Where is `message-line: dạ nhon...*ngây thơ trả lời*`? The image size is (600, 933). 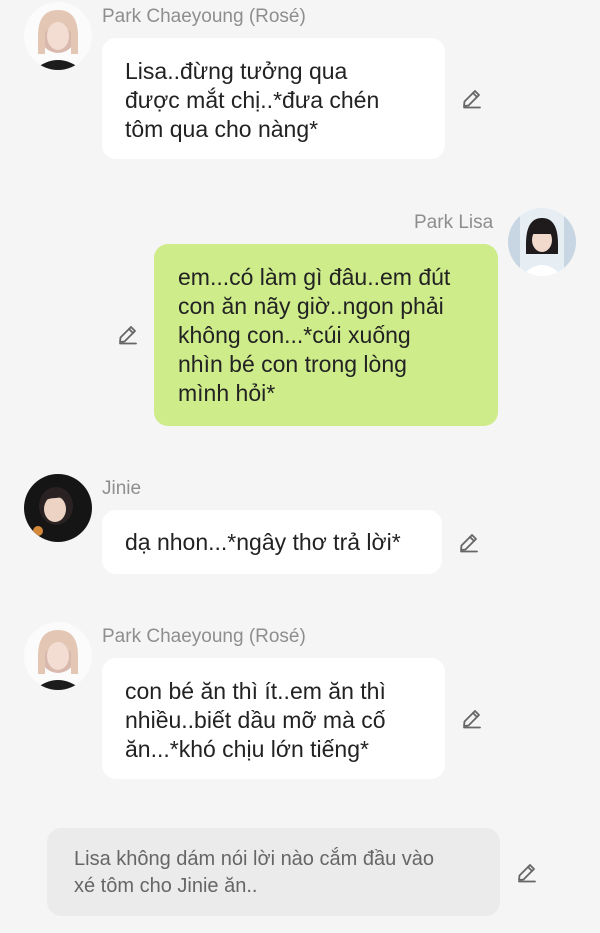 message-line: dạ nhon...*ngây thơ trả lời* is located at coordinates (263, 542).